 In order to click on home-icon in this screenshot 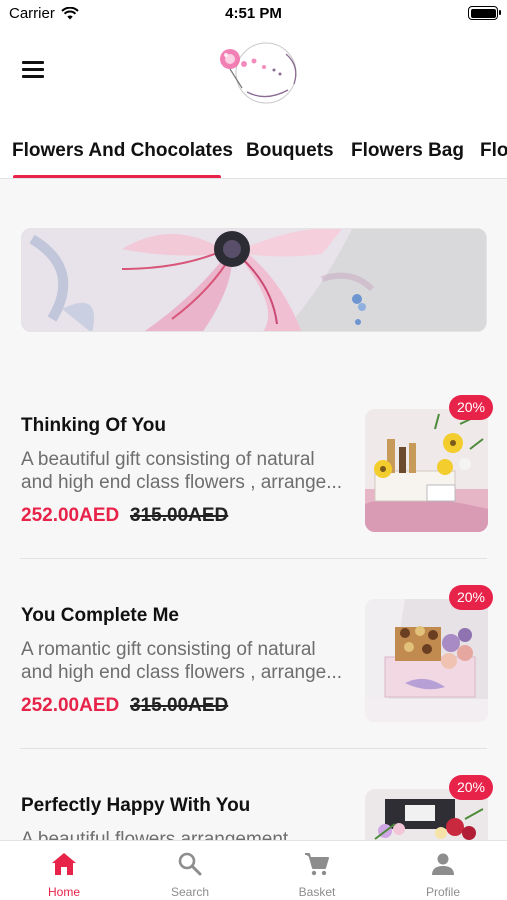, I will do `click(64, 864)`.